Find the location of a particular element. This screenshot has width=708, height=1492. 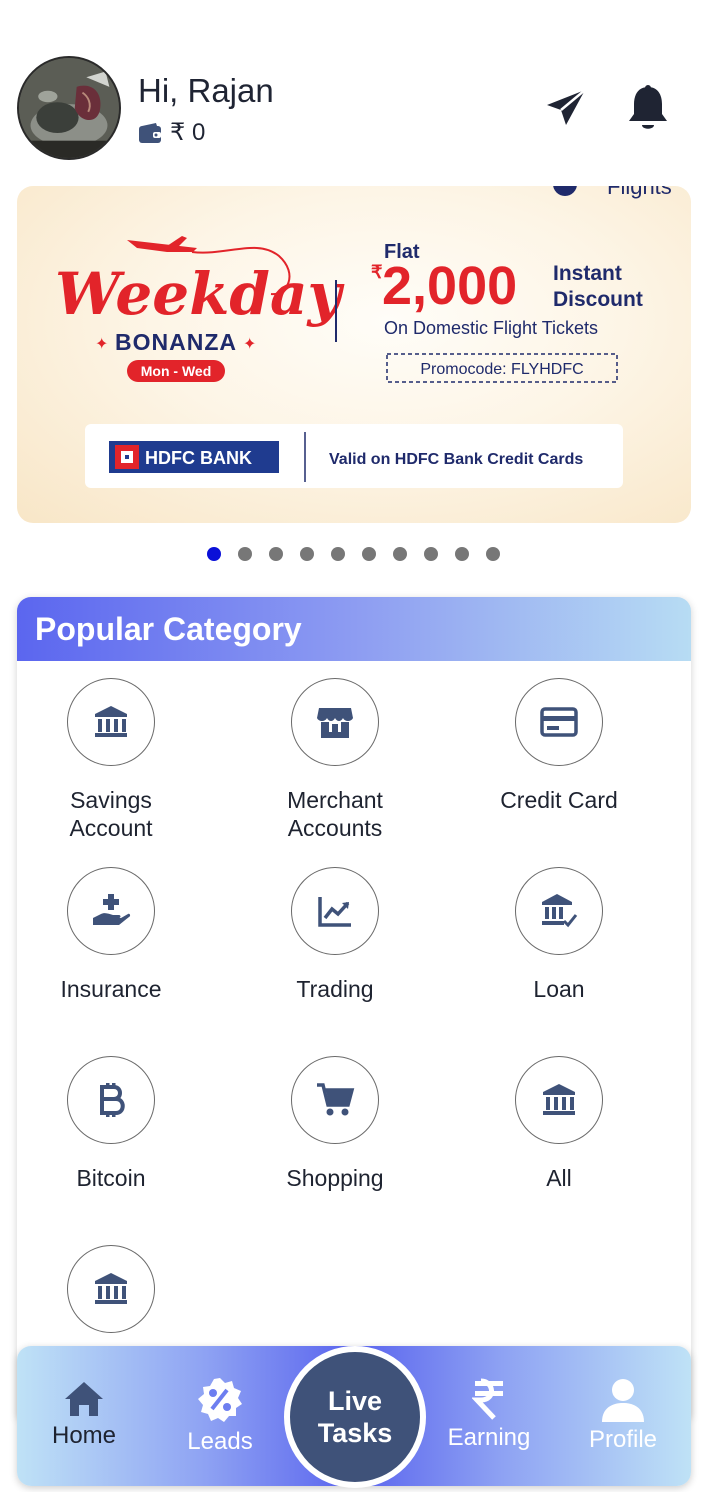

wallet-icon is located at coordinates (150, 132).